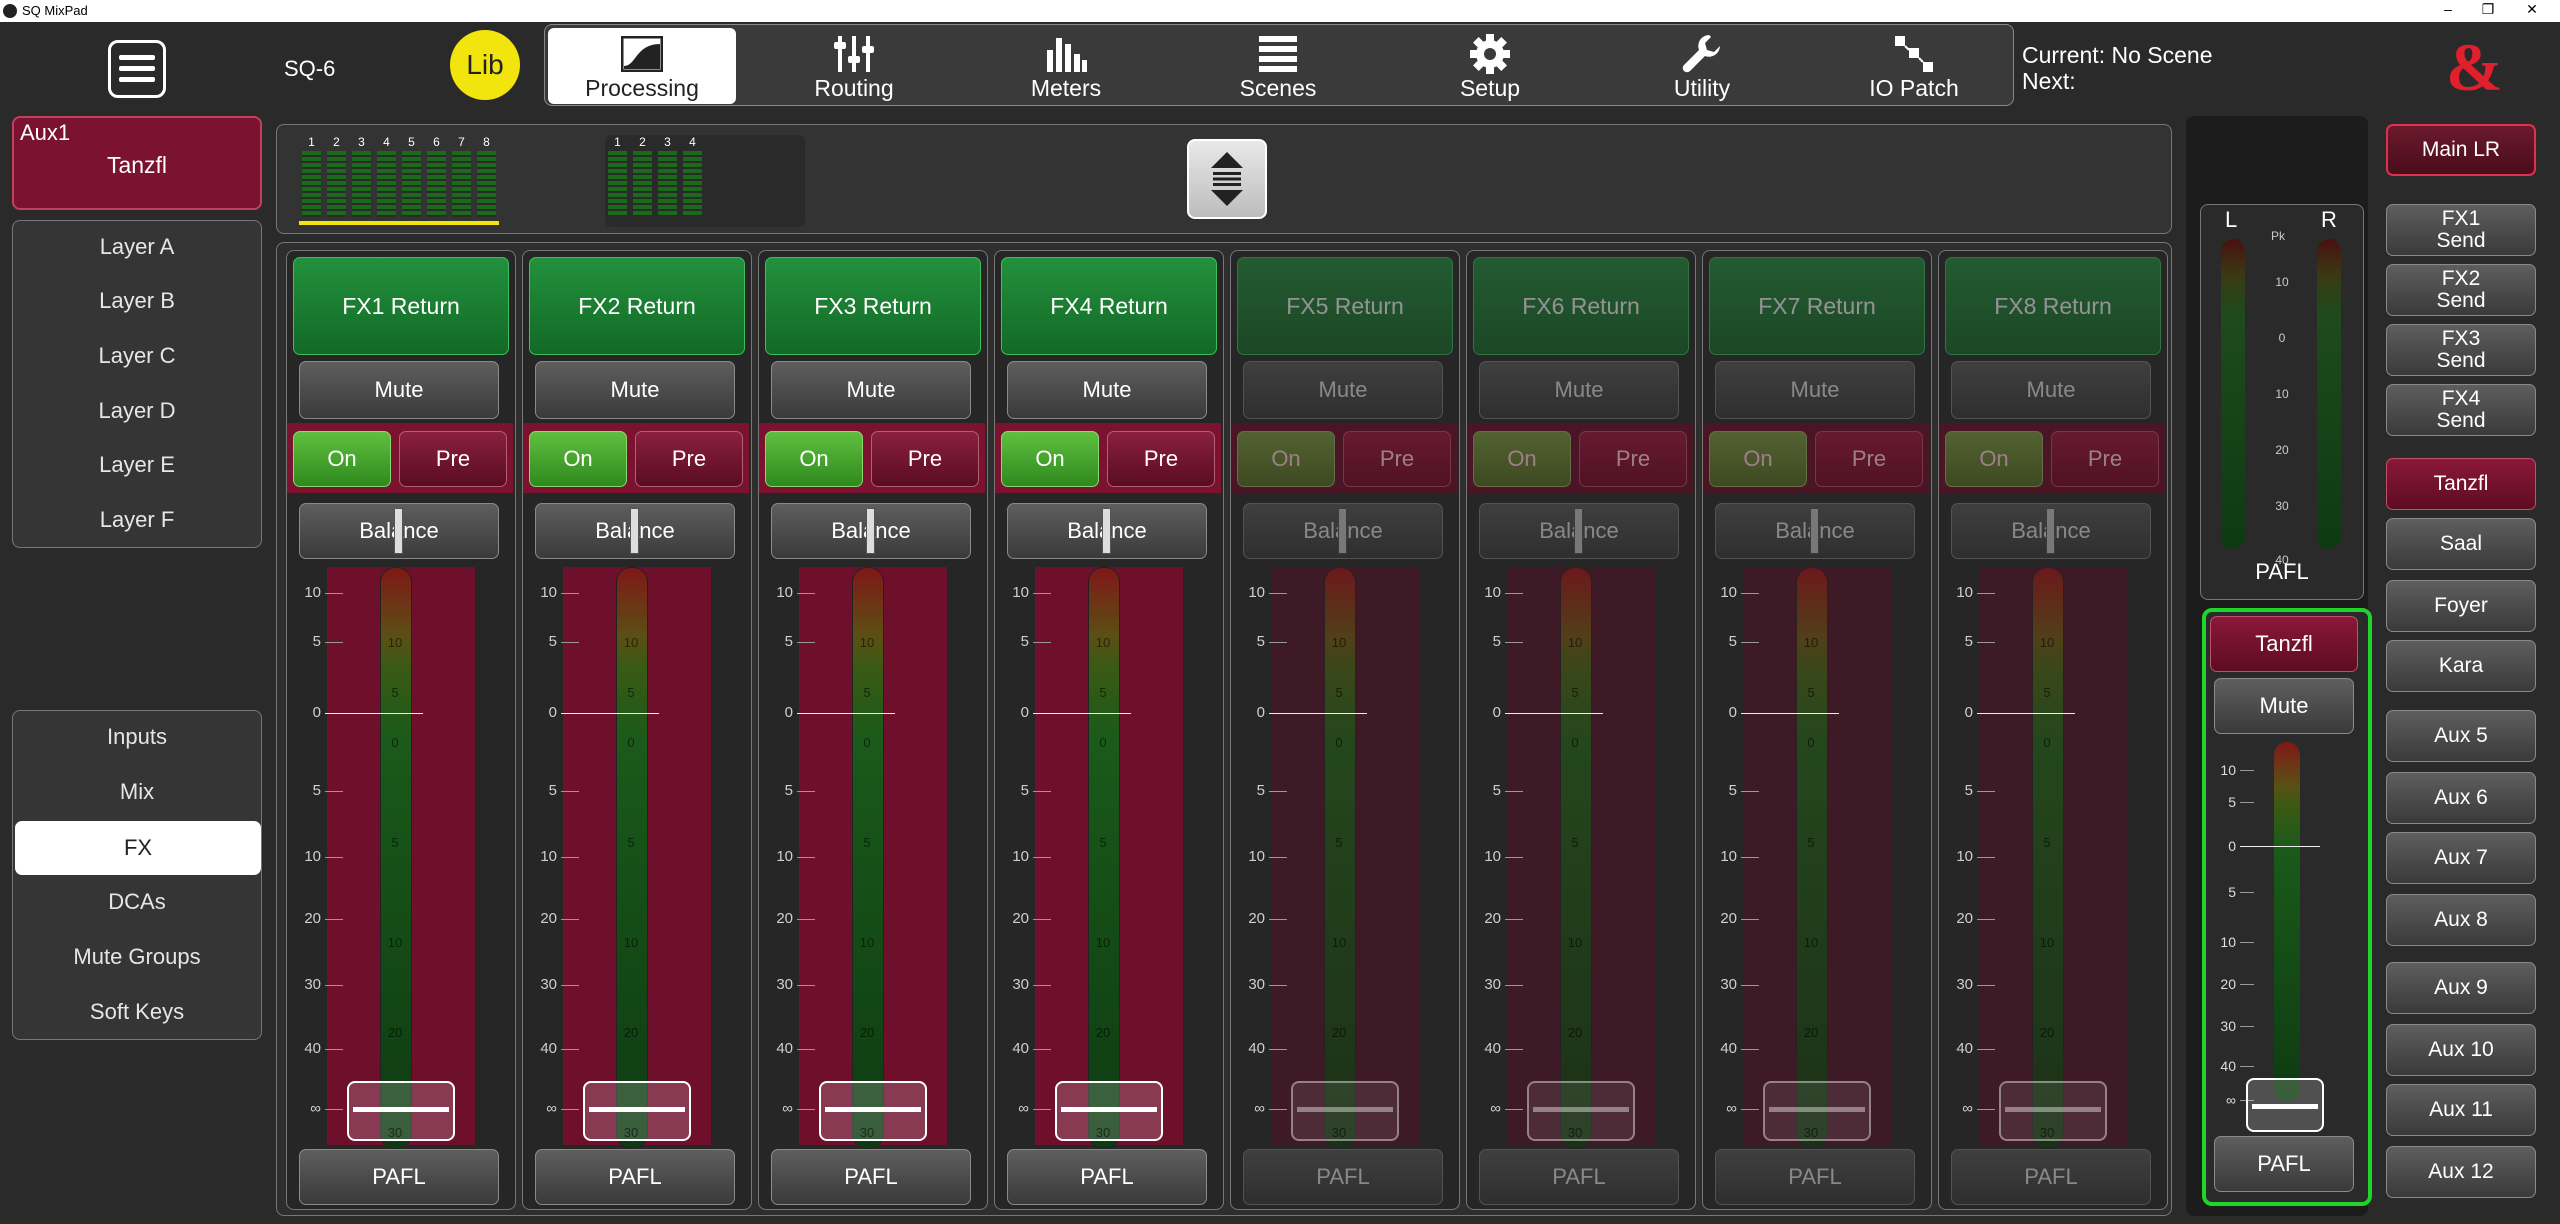  Describe the element at coordinates (2461, 1050) in the screenshot. I see `mix-select-button: Aux 10` at that location.